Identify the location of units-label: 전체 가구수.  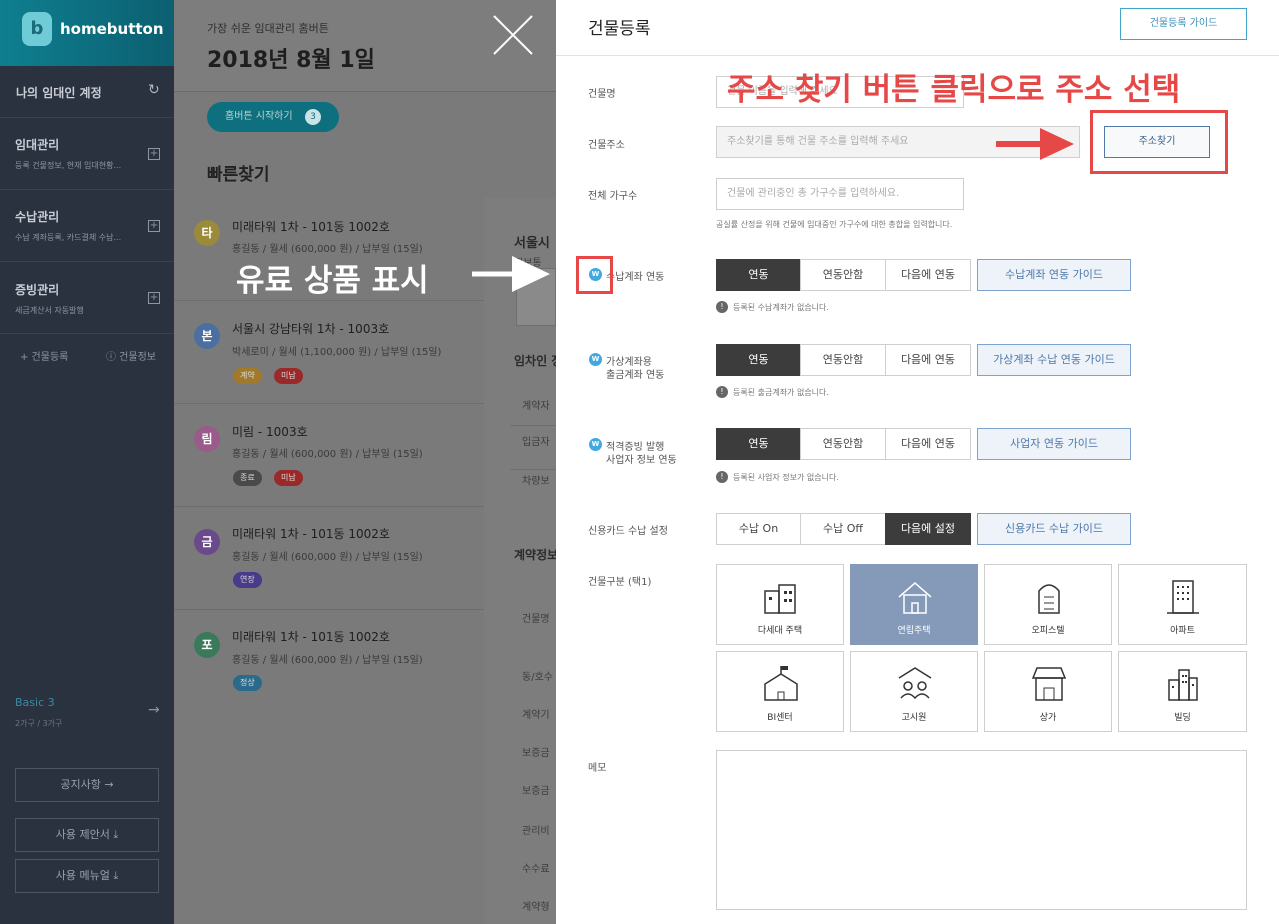
(613, 196).